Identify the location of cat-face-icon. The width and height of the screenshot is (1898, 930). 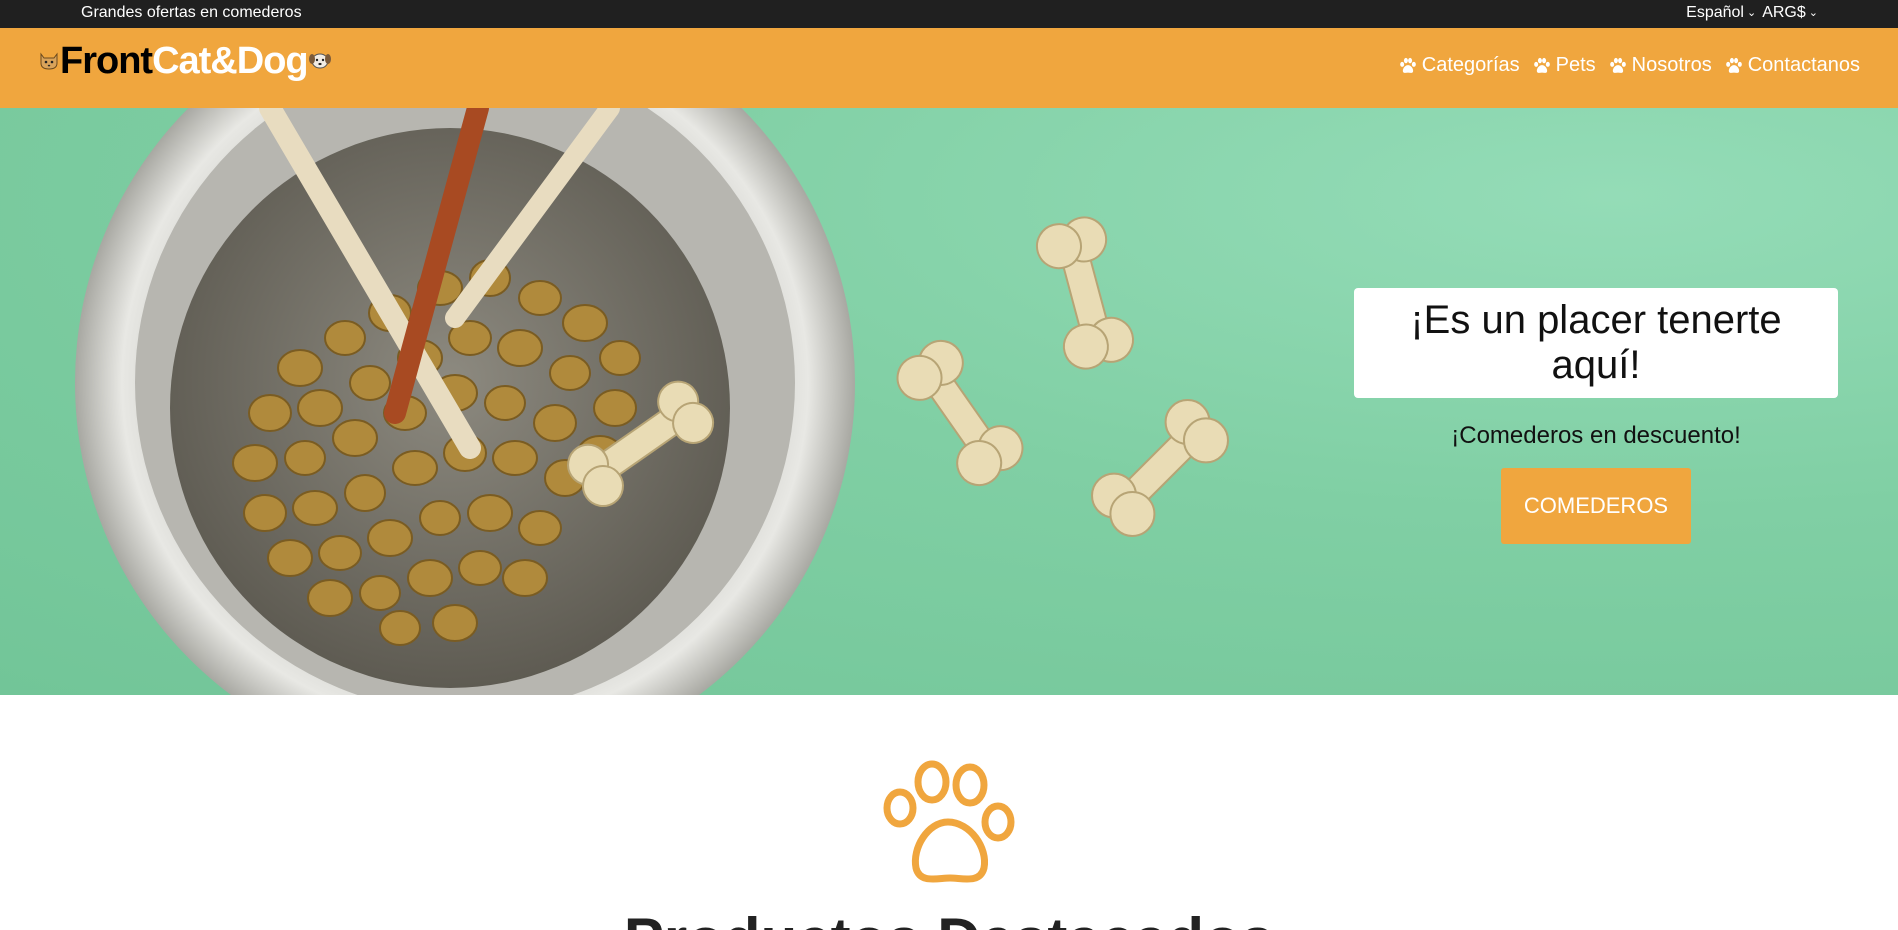
(49, 61).